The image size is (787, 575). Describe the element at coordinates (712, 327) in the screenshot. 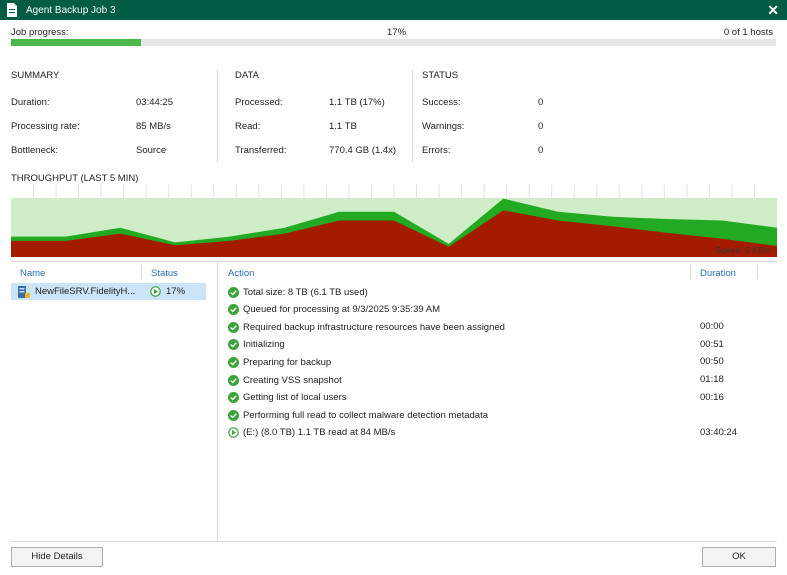

I see `action-duration: 00:00` at that location.